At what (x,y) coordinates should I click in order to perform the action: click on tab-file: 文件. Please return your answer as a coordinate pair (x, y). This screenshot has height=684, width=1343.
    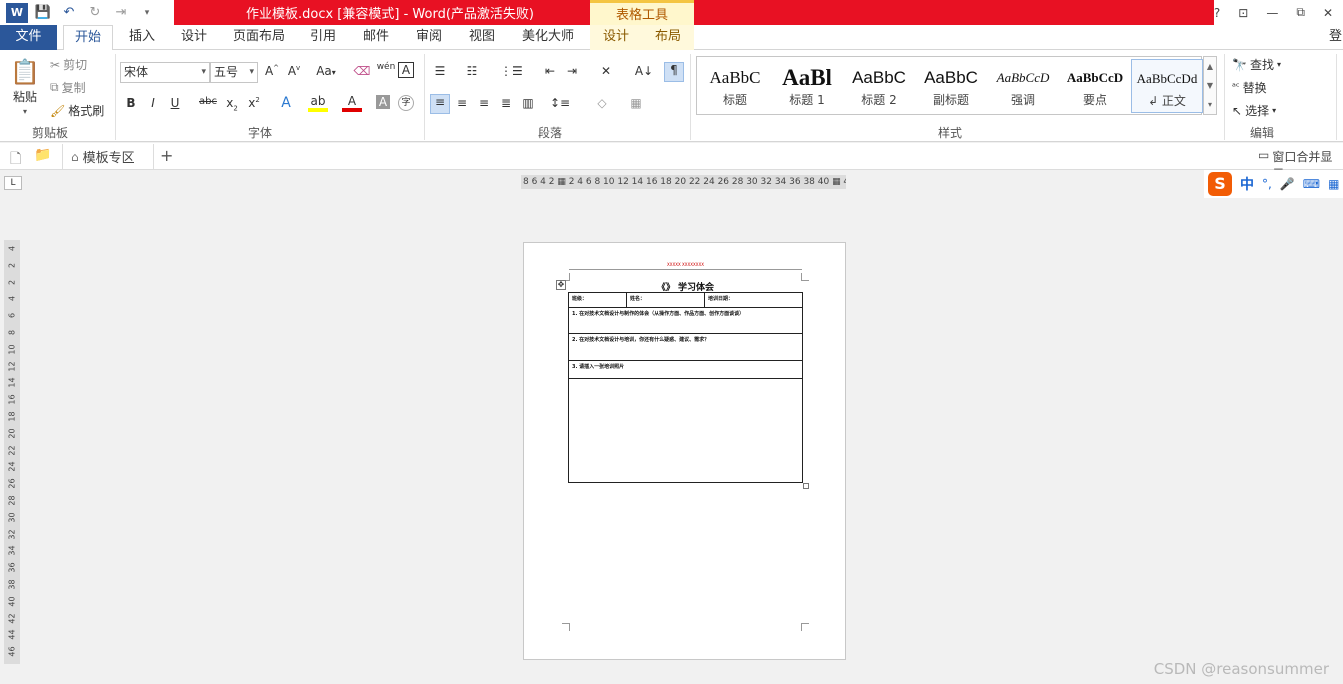
    Looking at the image, I should click on (28, 37).